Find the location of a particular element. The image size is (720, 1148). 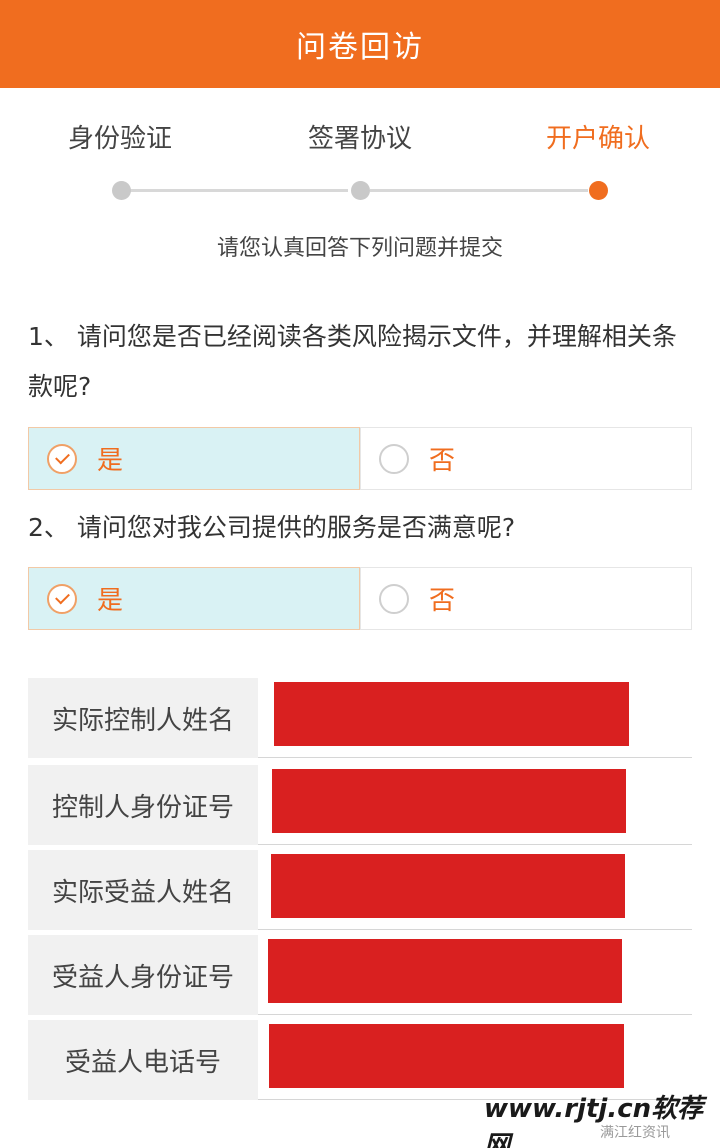

info-row-controller-id: 控制人身份证号 is located at coordinates (360, 805).